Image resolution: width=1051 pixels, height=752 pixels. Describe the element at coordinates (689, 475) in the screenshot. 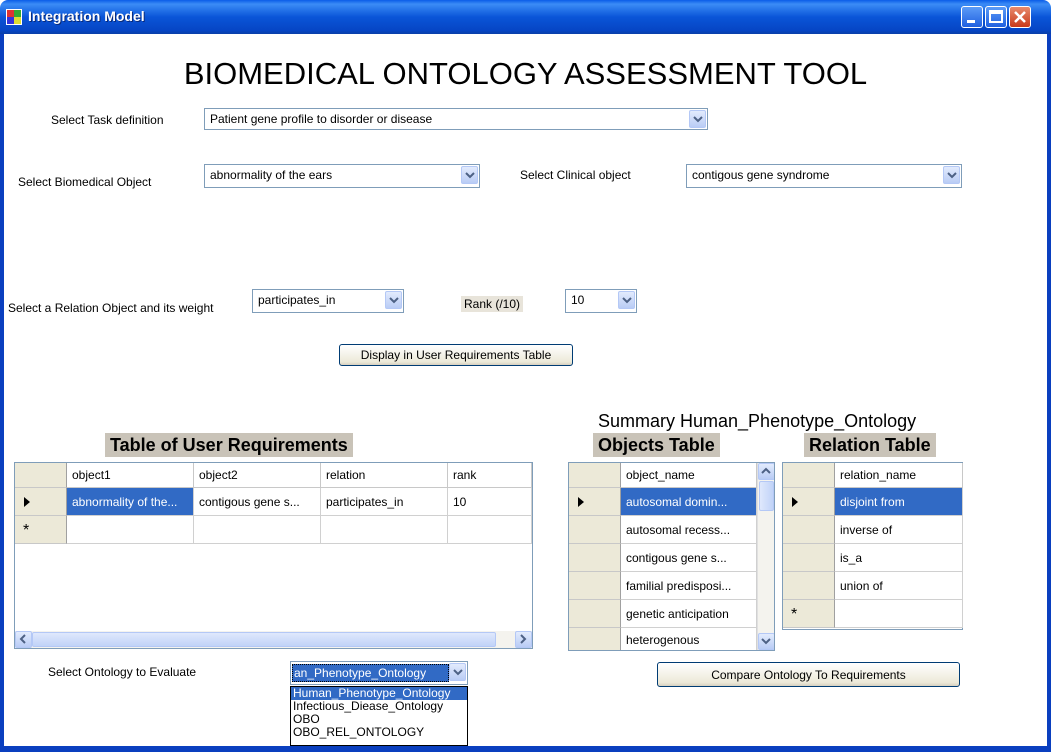

I see `column-header-object-name: object_name` at that location.